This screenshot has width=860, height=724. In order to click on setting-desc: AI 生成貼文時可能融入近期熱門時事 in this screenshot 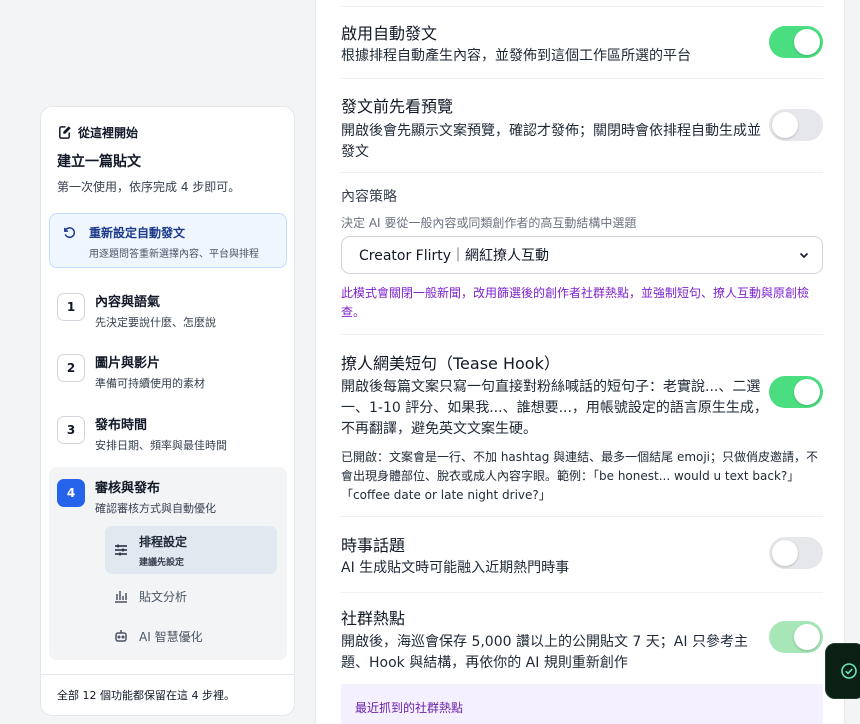, I will do `click(455, 568)`.